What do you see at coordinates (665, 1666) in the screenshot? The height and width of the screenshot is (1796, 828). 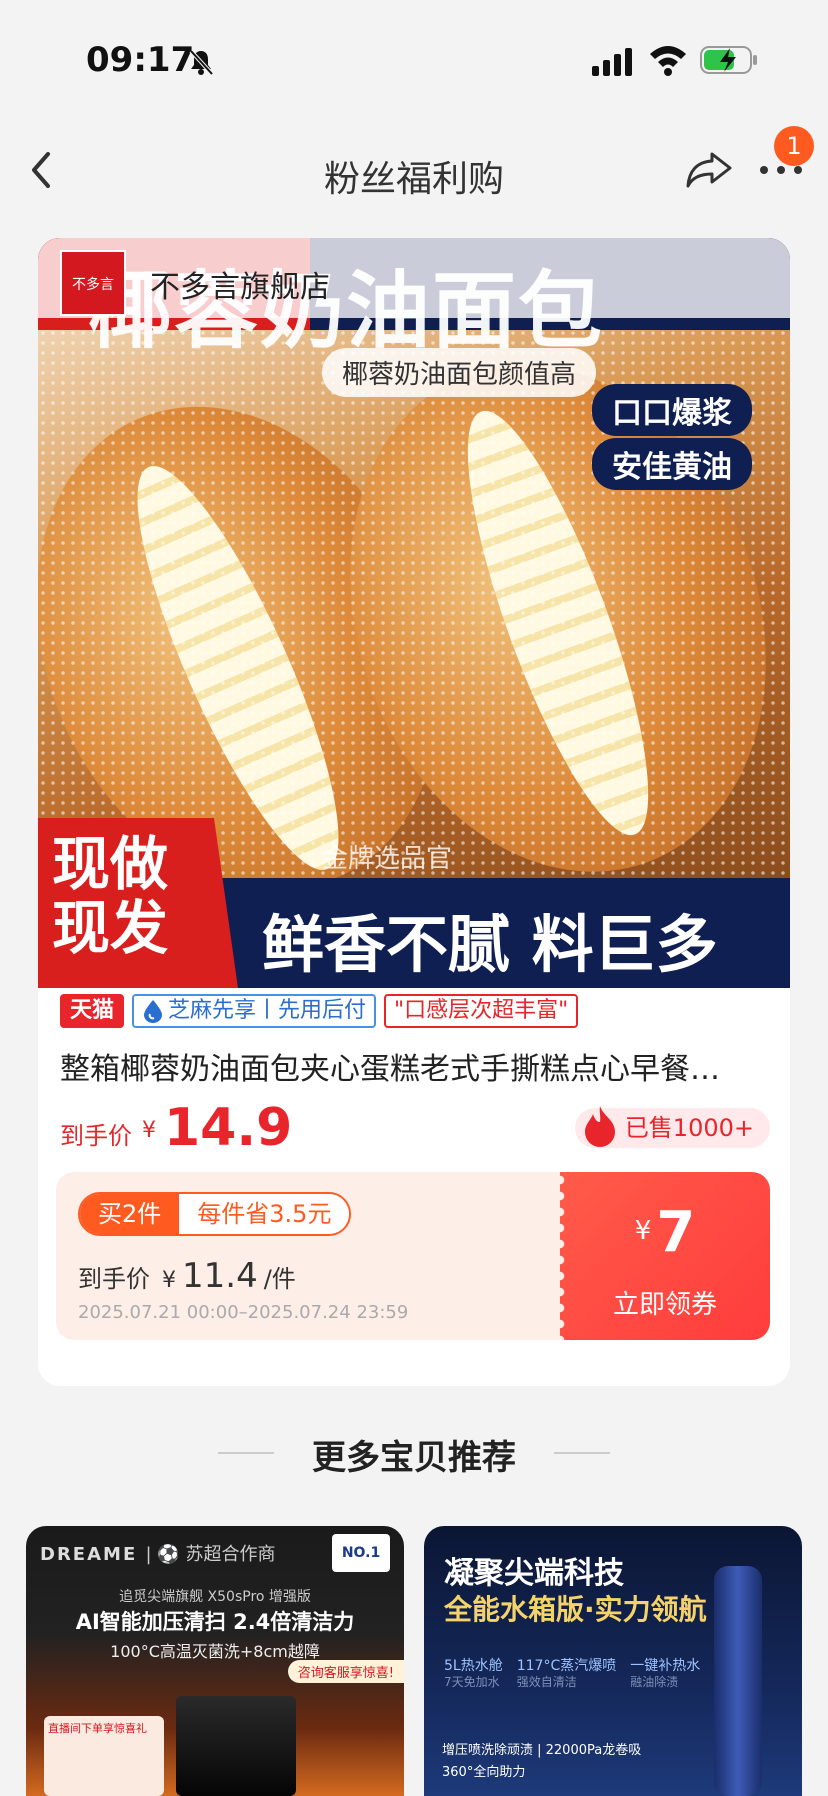 I see `feature-main: 一键补热水` at bounding box center [665, 1666].